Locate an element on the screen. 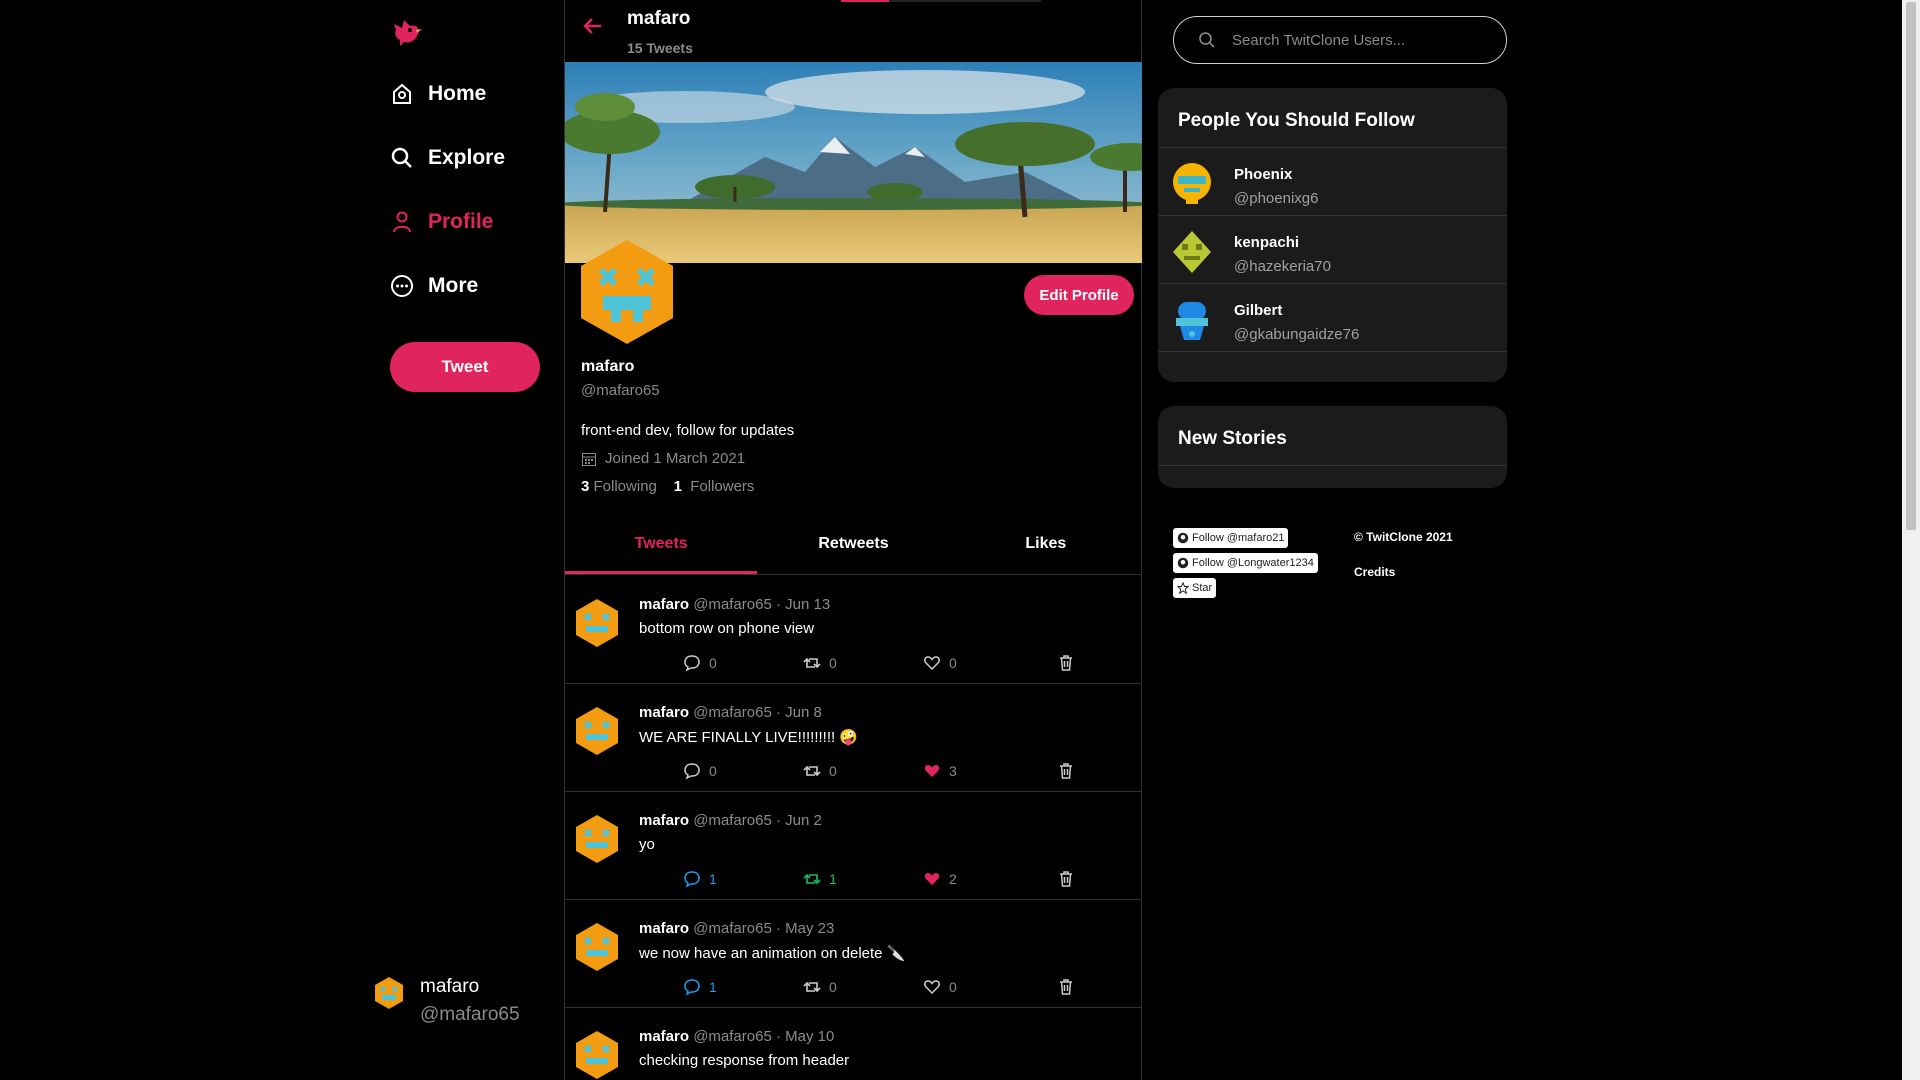 The image size is (1920, 1080). like-button: 2 is located at coordinates (940, 879).